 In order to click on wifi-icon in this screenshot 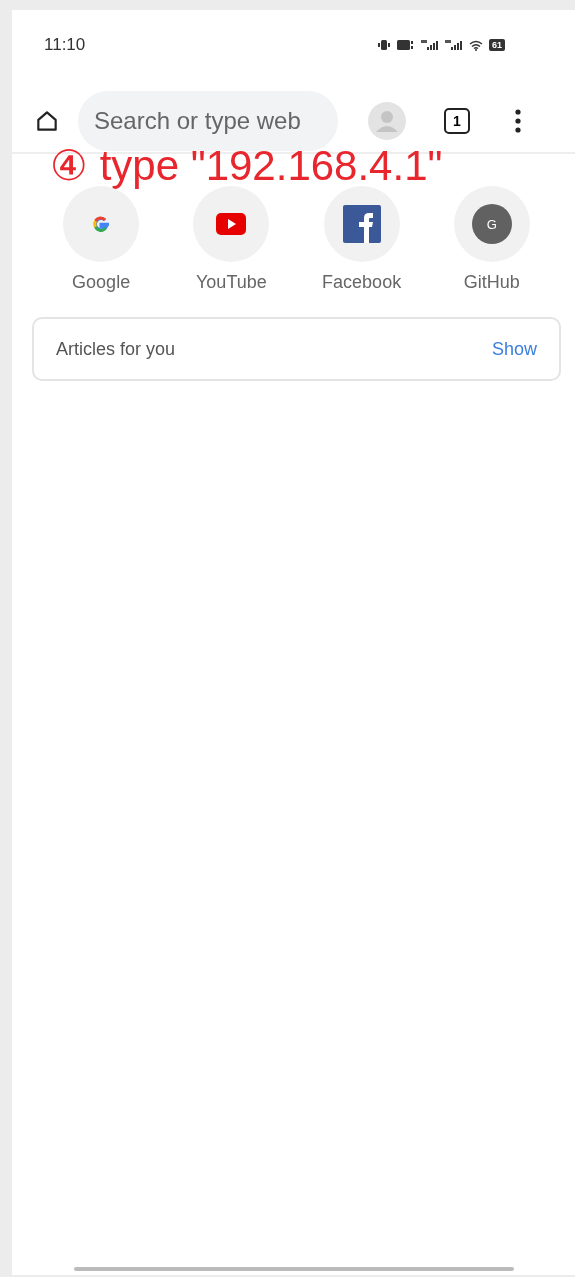, I will do `click(476, 45)`.